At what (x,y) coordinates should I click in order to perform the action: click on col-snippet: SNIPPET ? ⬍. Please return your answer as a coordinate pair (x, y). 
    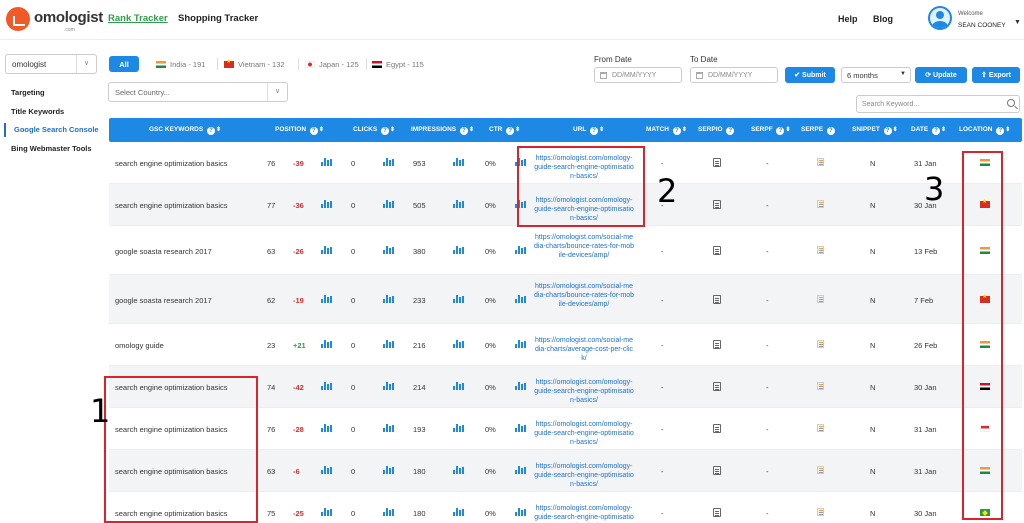
    Looking at the image, I should click on (875, 130).